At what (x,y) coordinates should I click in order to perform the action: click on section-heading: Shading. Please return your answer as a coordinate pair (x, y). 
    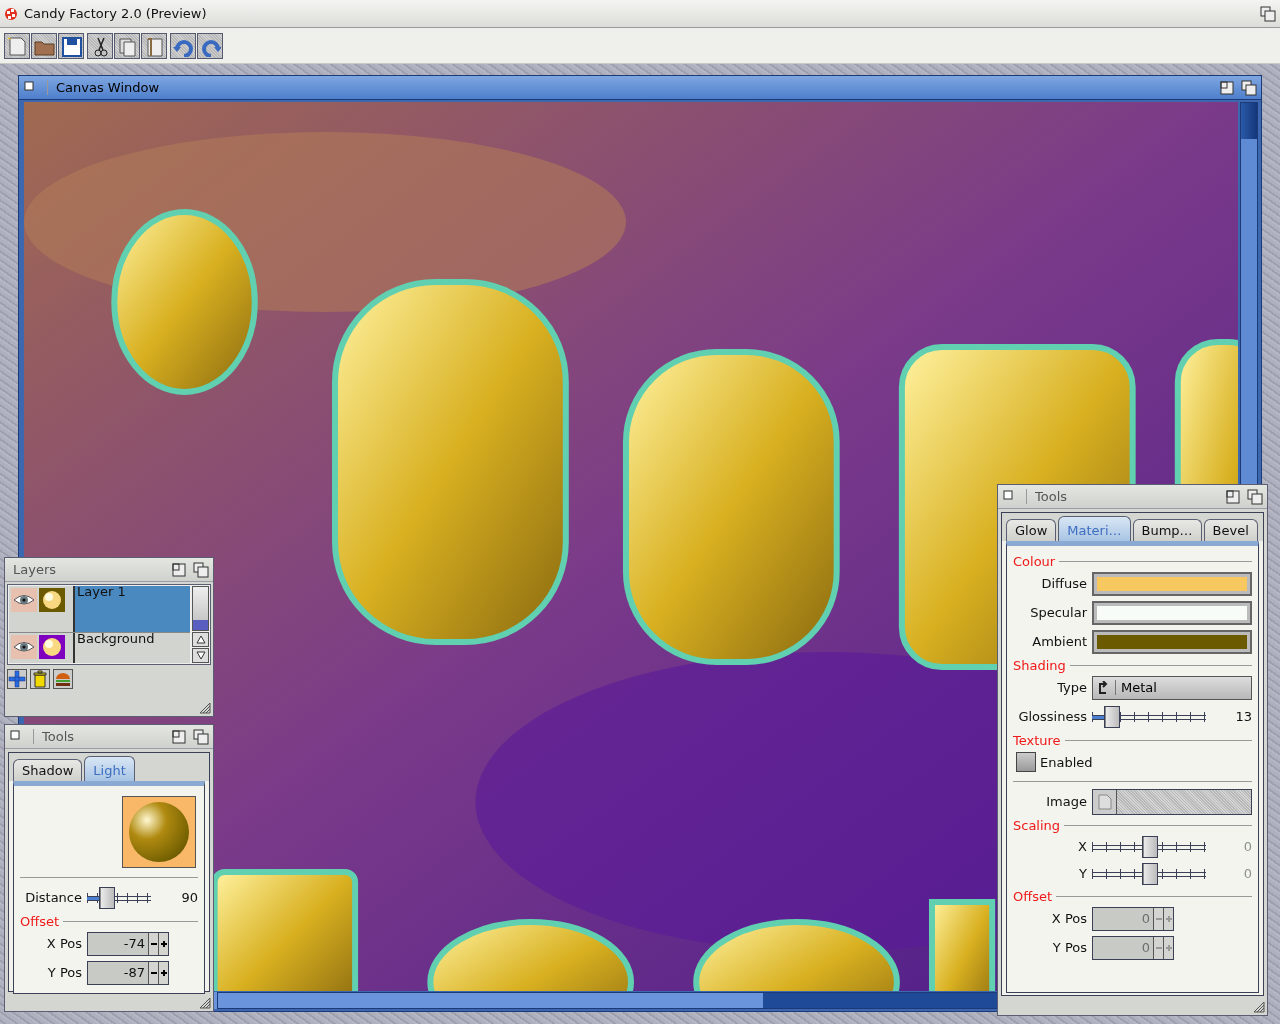
    Looking at the image, I should click on (1132, 665).